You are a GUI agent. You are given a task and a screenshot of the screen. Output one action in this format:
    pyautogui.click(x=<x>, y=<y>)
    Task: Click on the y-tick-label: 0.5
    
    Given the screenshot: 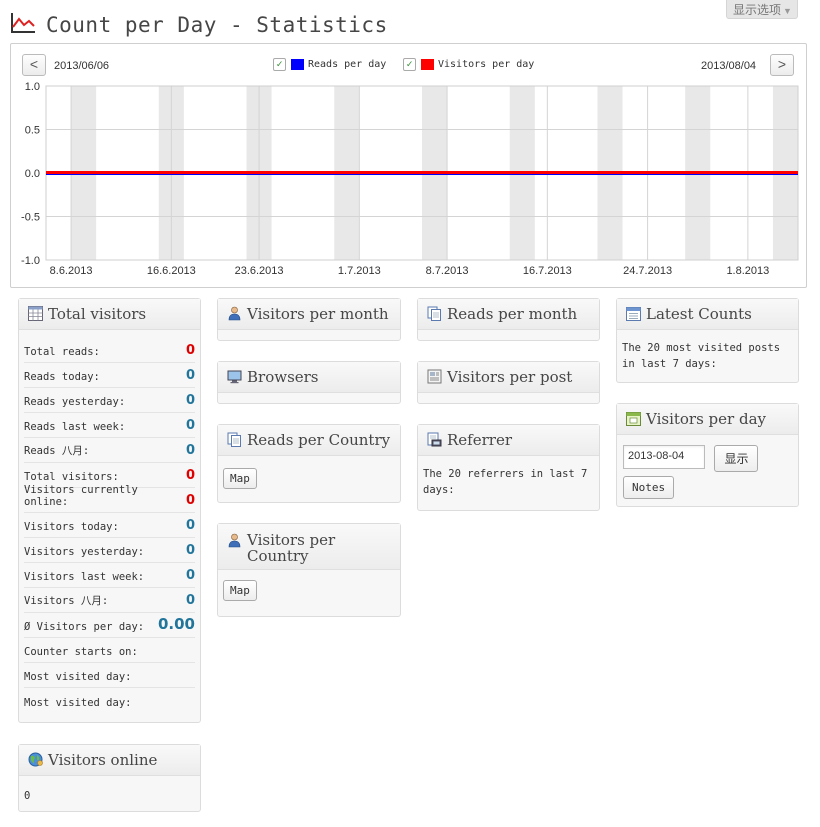 What is the action you would take?
    pyautogui.click(x=32, y=131)
    